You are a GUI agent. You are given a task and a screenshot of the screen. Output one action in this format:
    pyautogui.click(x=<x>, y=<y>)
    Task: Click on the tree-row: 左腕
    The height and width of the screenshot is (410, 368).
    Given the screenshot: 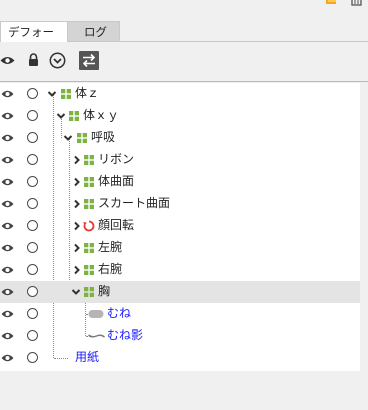 What is the action you would take?
    pyautogui.click(x=180, y=248)
    